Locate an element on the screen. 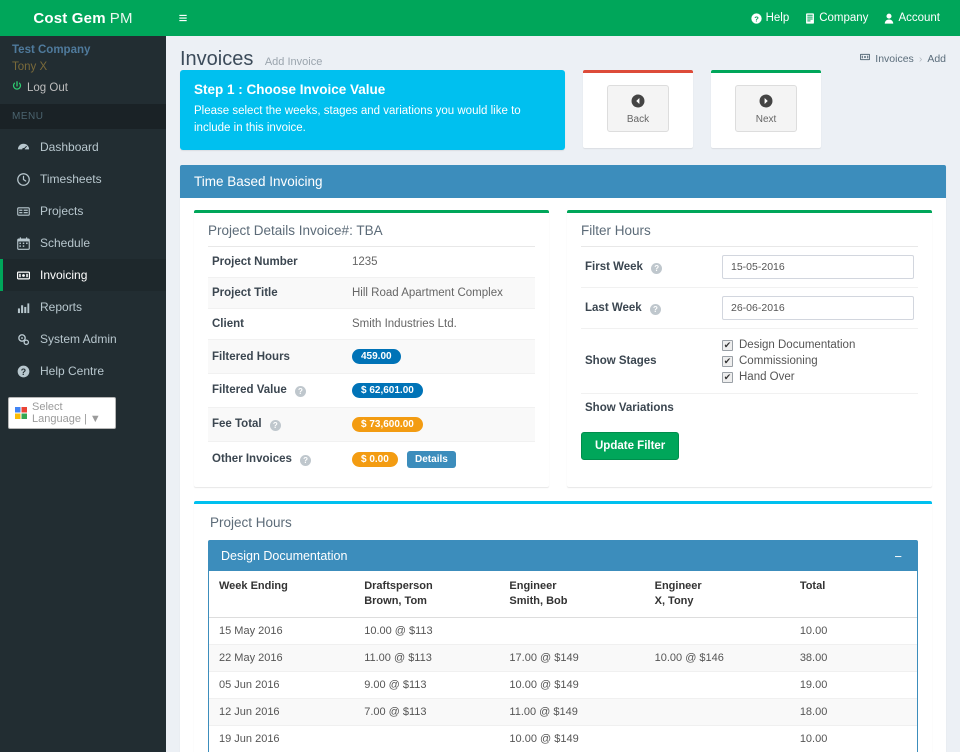 This screenshot has height=752, width=960. sidebar-item-system-admin: System Admin is located at coordinates (83, 339).